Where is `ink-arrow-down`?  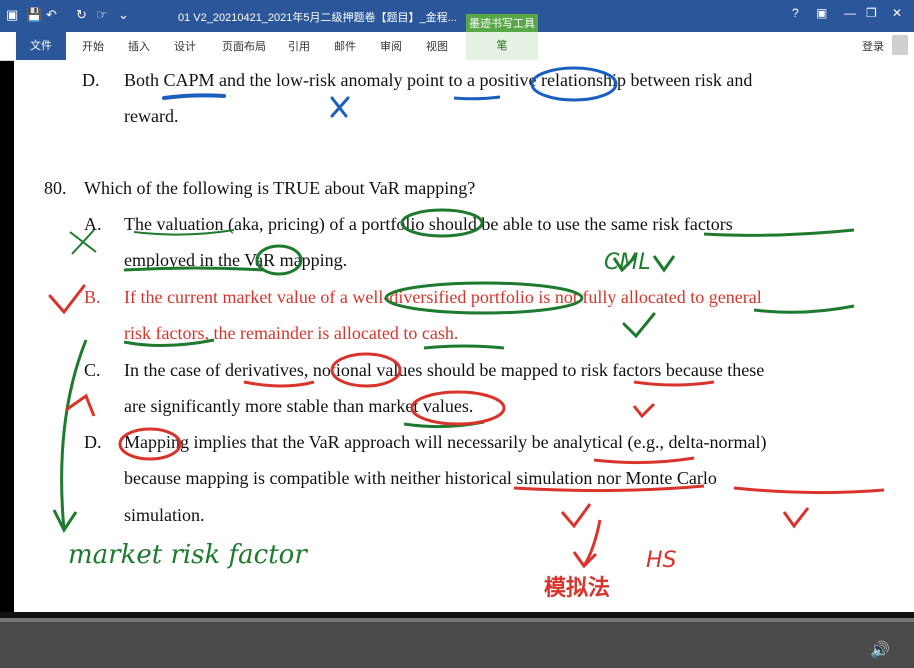
ink-arrow-down is located at coordinates (70, 436).